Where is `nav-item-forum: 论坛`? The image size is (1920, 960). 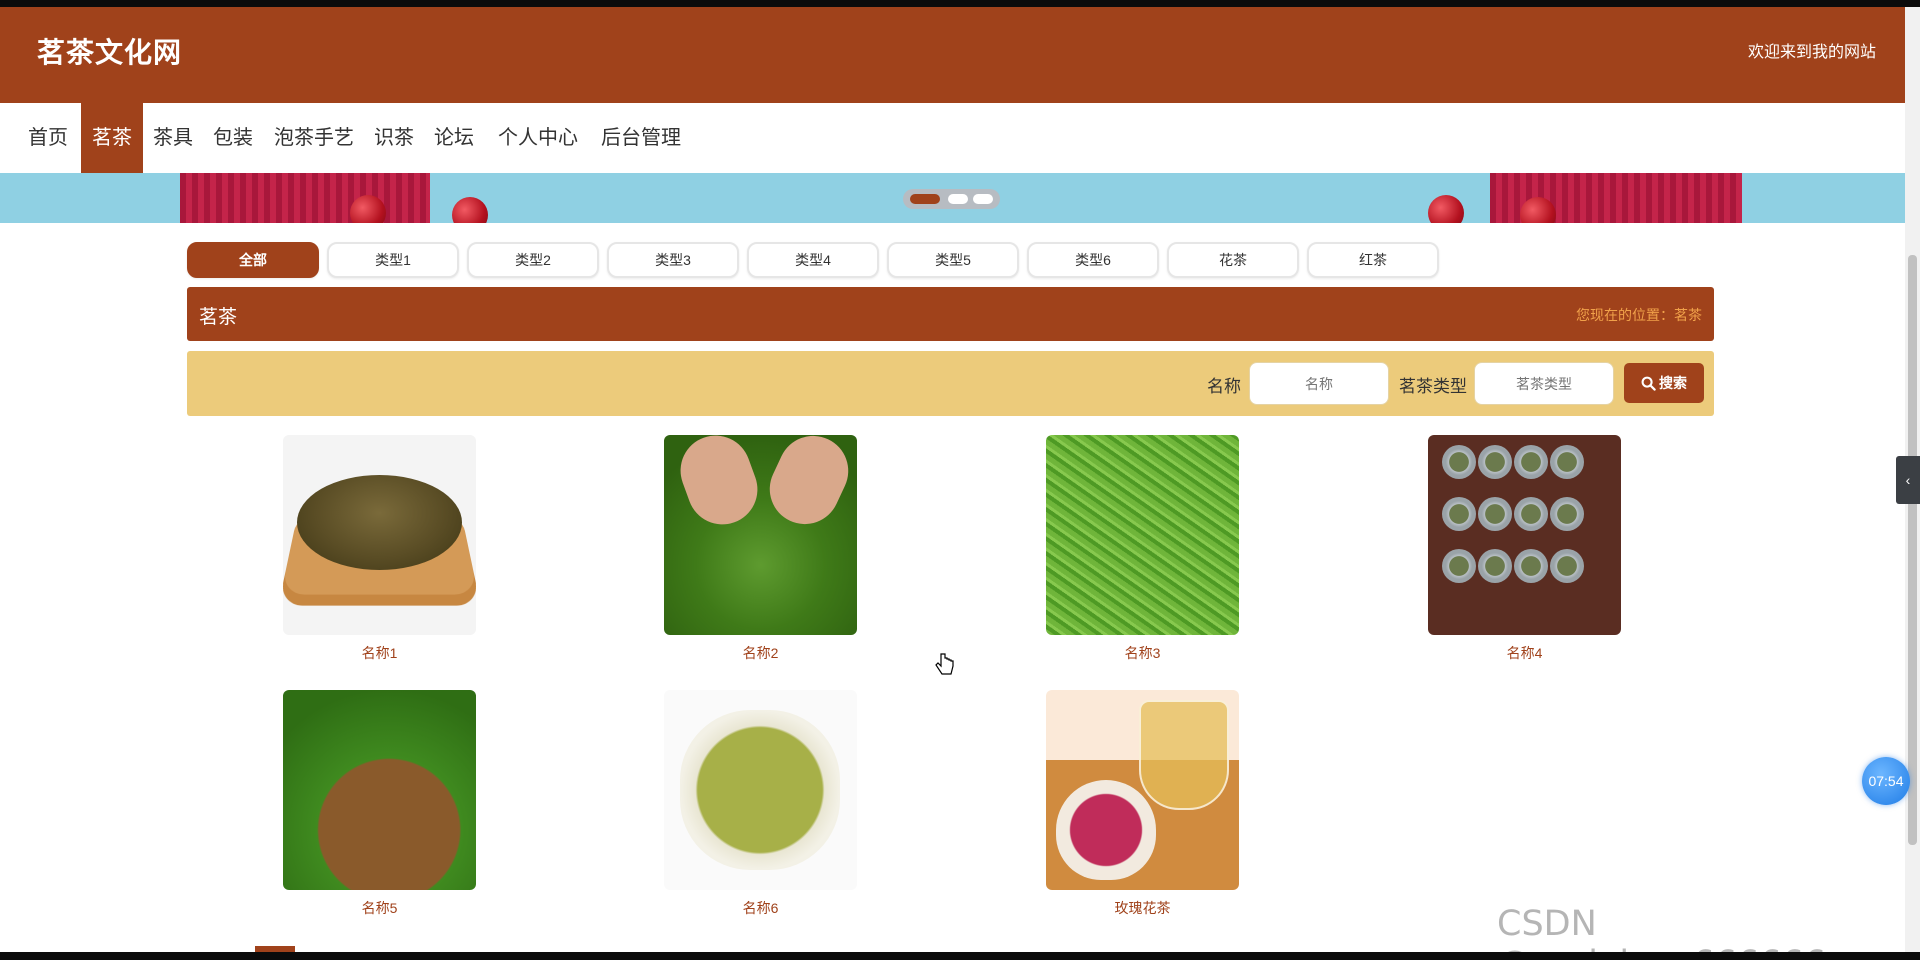 nav-item-forum: 论坛 is located at coordinates (454, 138).